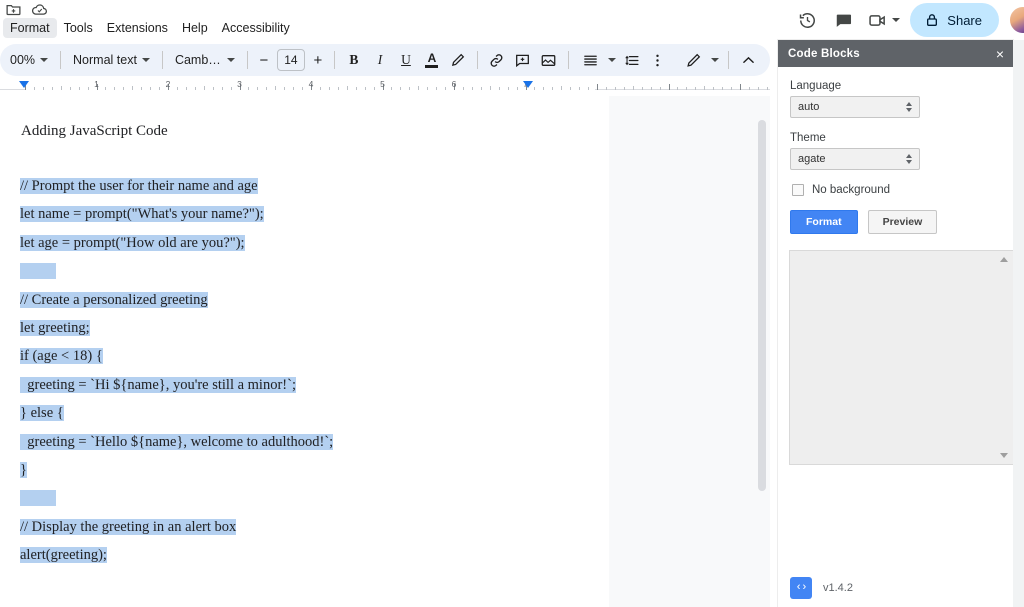  I want to click on panel-header: Code Blocks ×, so click(895, 53).